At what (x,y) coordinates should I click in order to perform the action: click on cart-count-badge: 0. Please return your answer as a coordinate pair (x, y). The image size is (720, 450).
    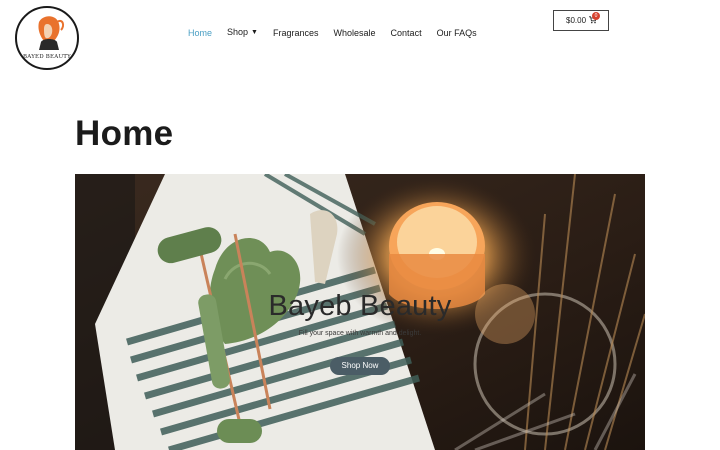
    Looking at the image, I should click on (596, 16).